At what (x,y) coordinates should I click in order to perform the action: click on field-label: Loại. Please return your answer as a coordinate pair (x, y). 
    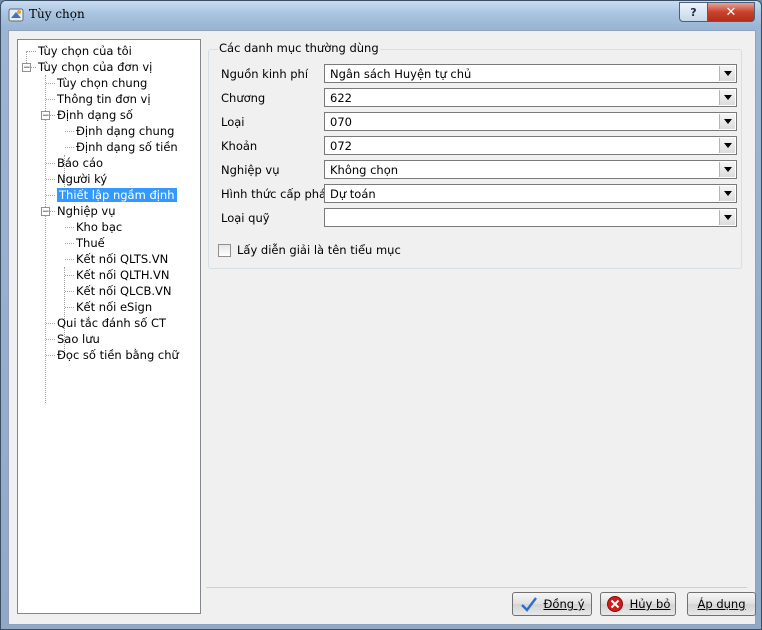
    Looking at the image, I should click on (233, 122).